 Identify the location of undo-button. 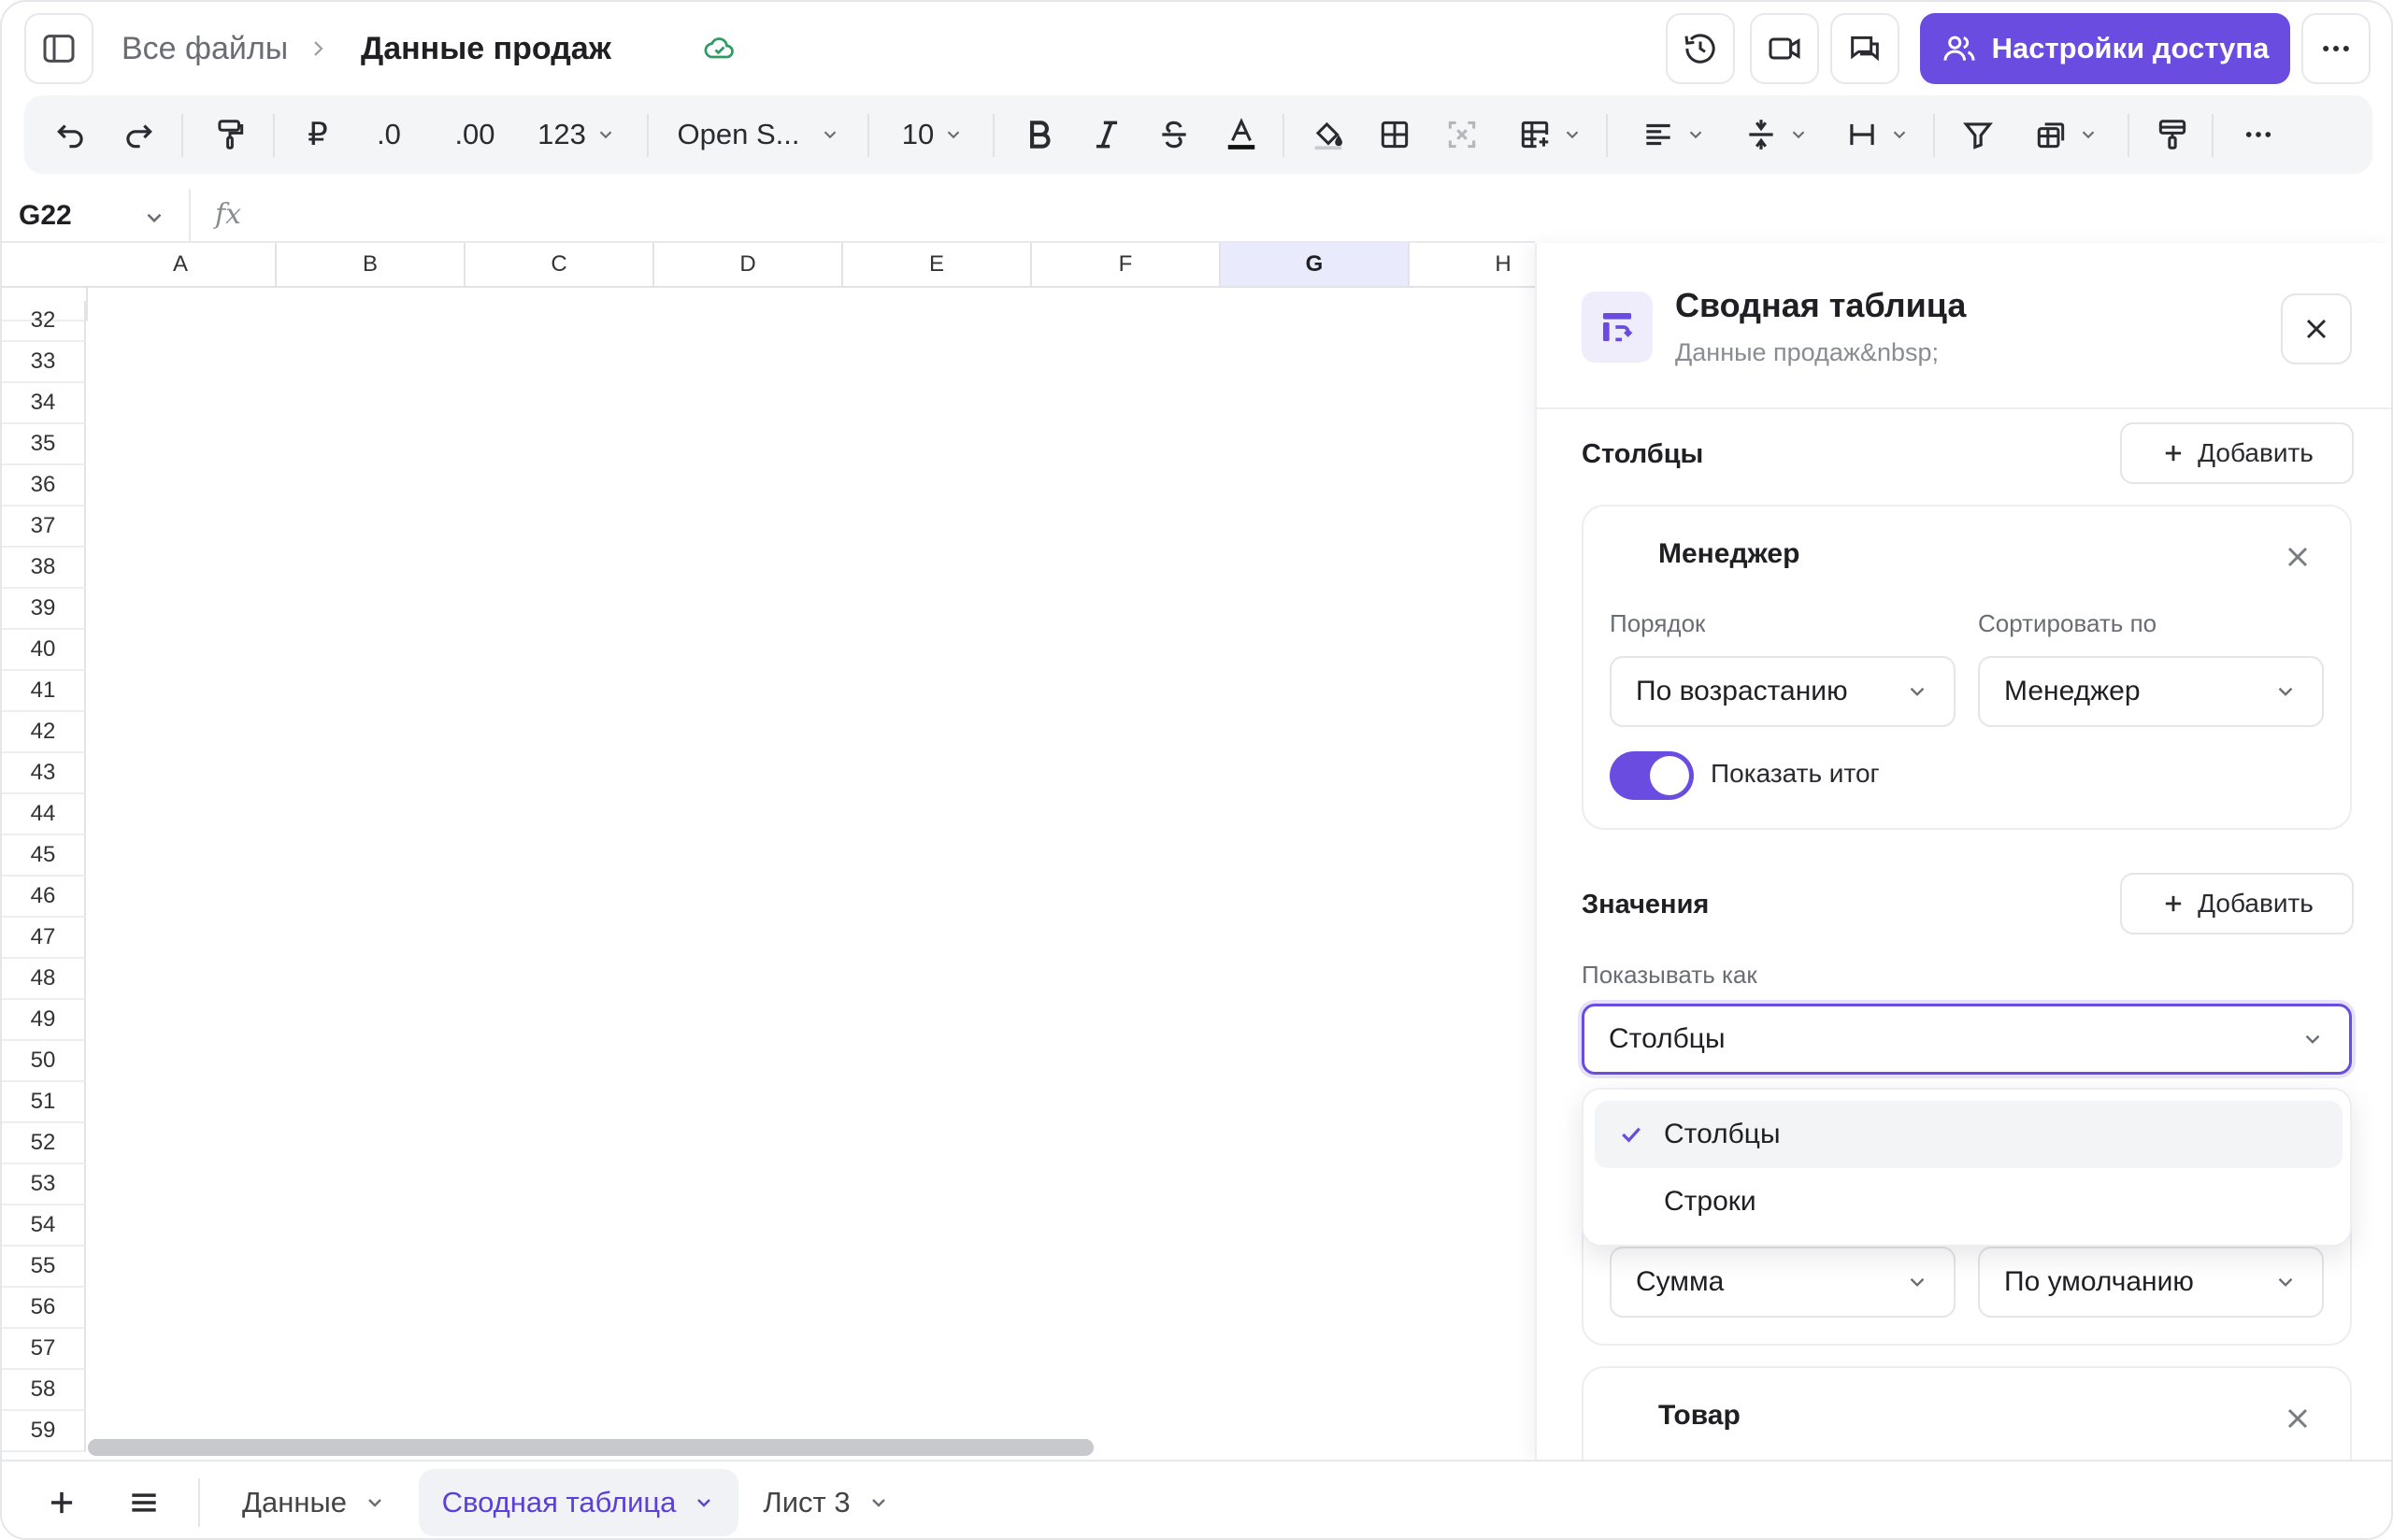
(71, 135).